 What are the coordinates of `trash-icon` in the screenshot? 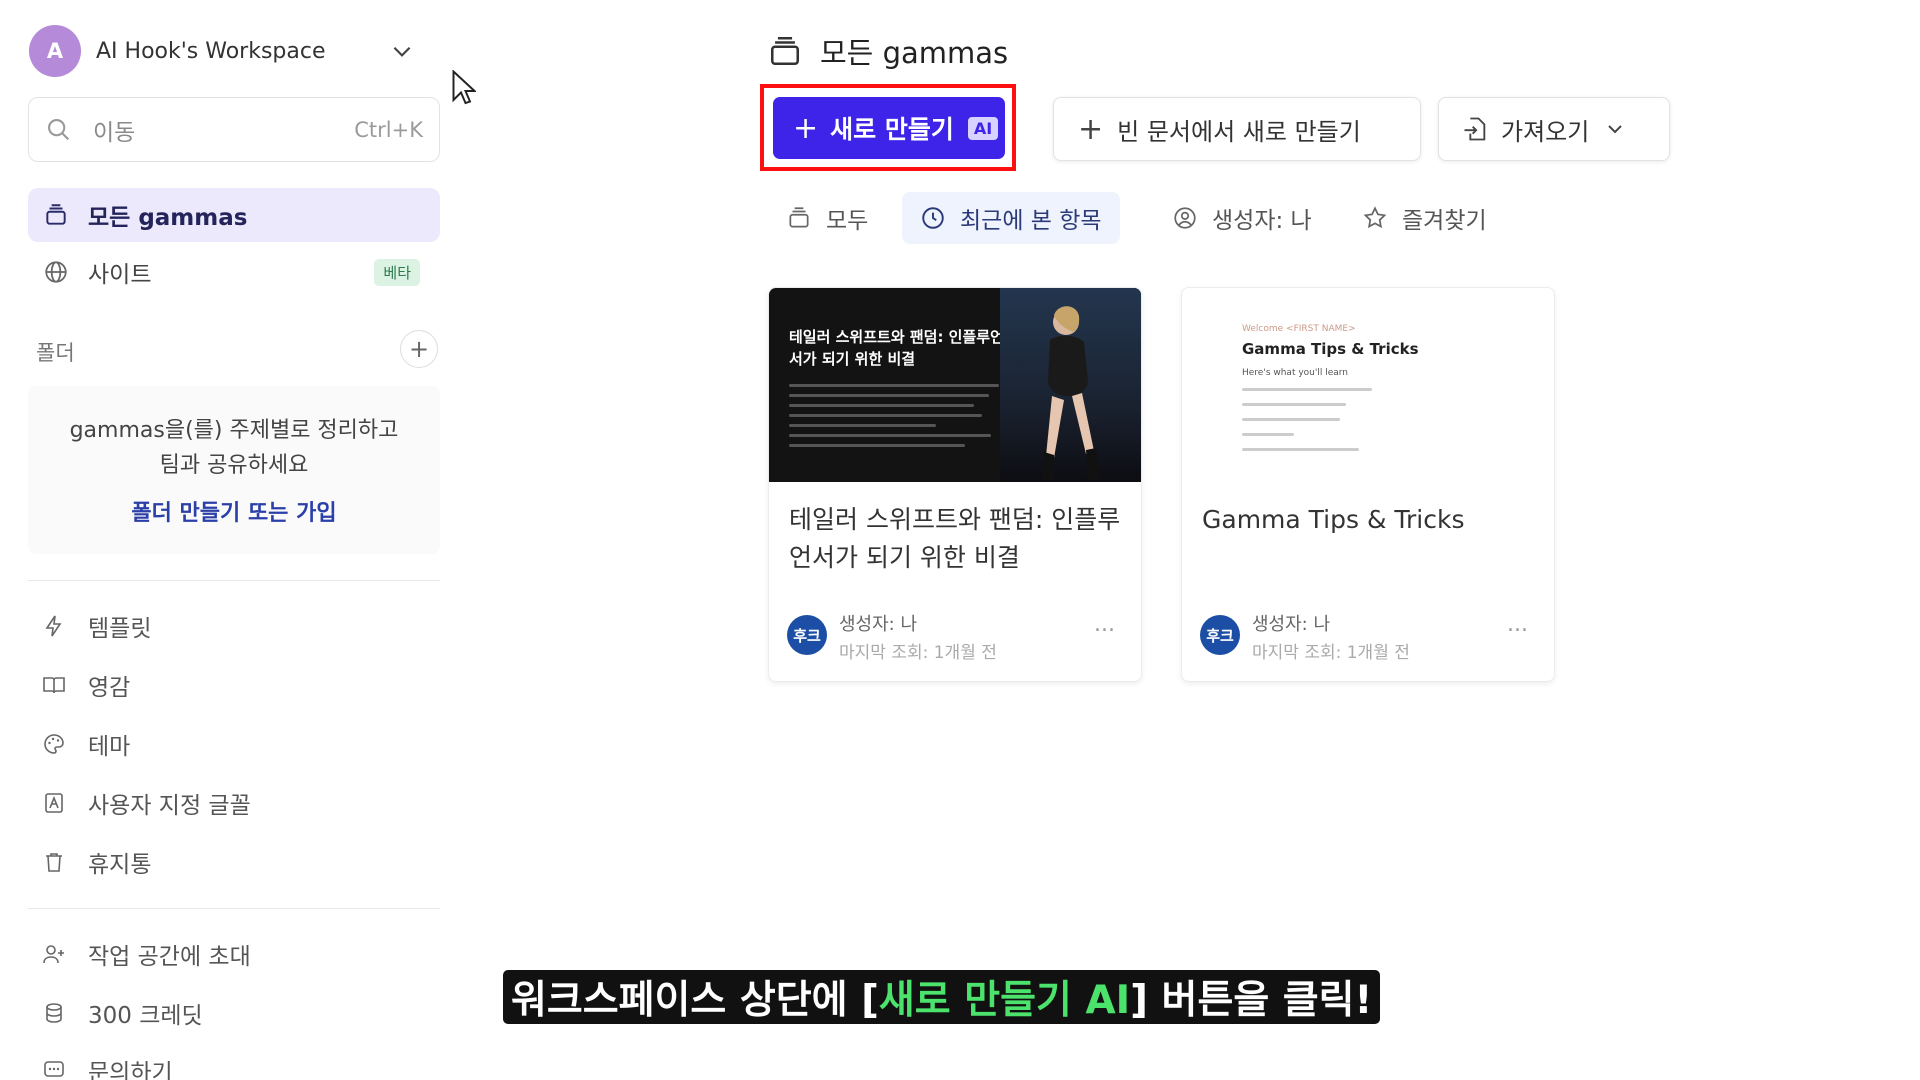 It's located at (54, 862).